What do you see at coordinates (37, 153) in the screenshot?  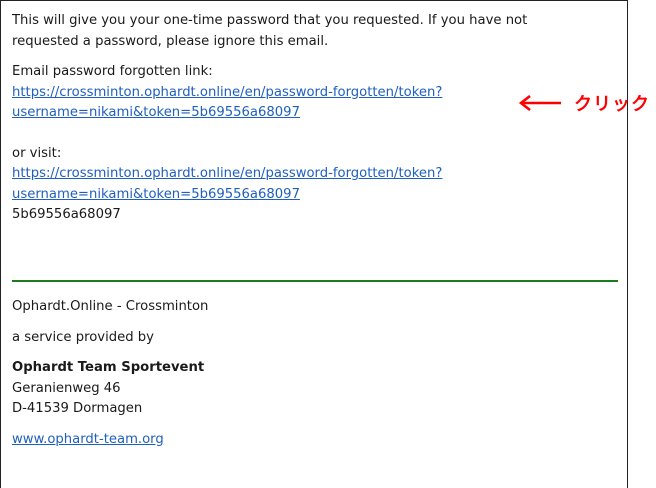 I see `visit-label: or visit:` at bounding box center [37, 153].